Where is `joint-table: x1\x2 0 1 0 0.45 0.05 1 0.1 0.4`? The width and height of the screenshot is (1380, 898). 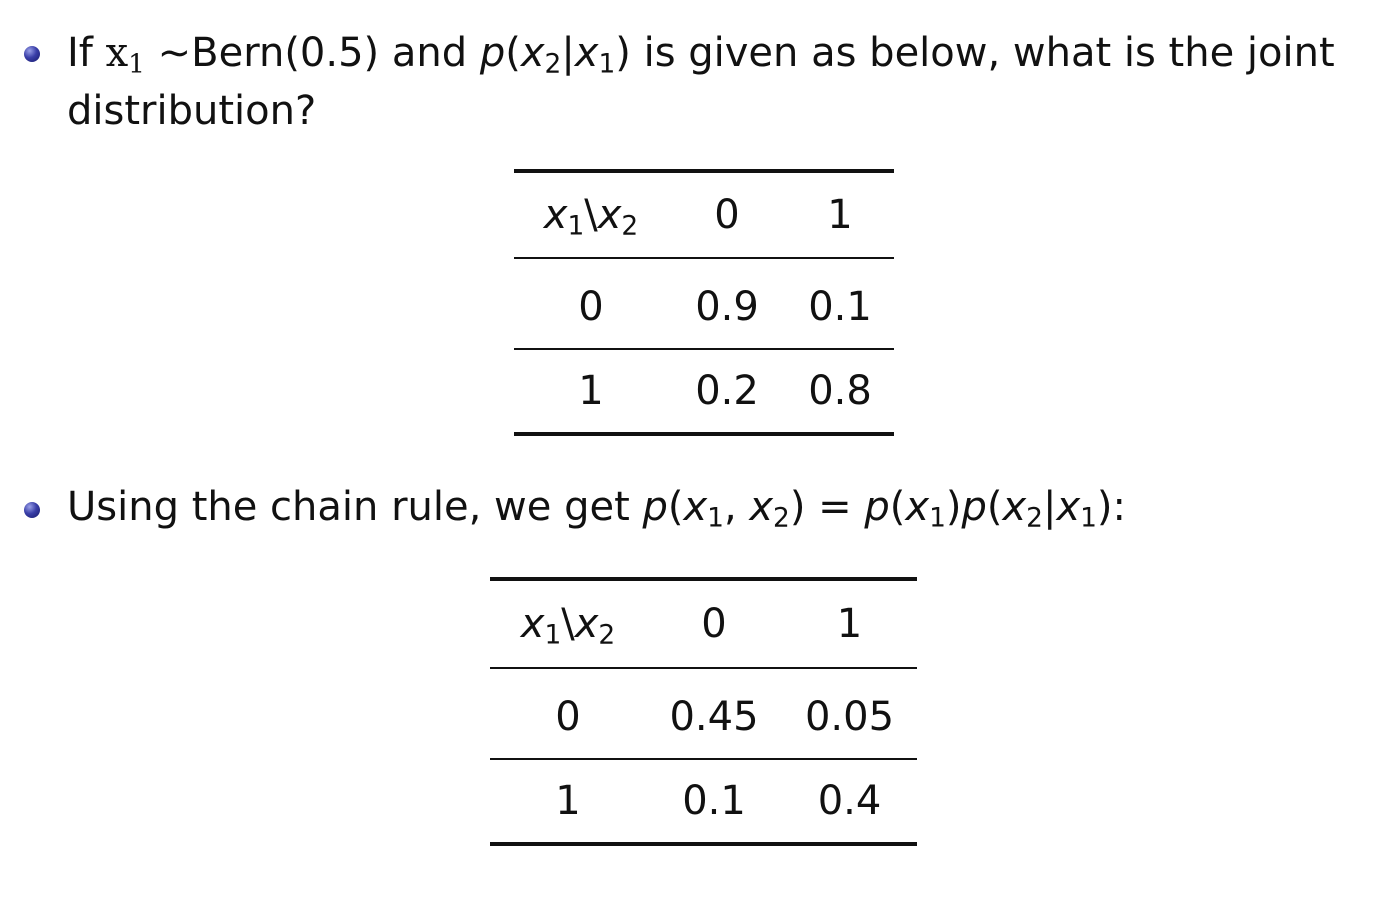 joint-table: x1\x2 0 1 0 0.45 0.05 1 0.1 0.4 is located at coordinates (703, 711).